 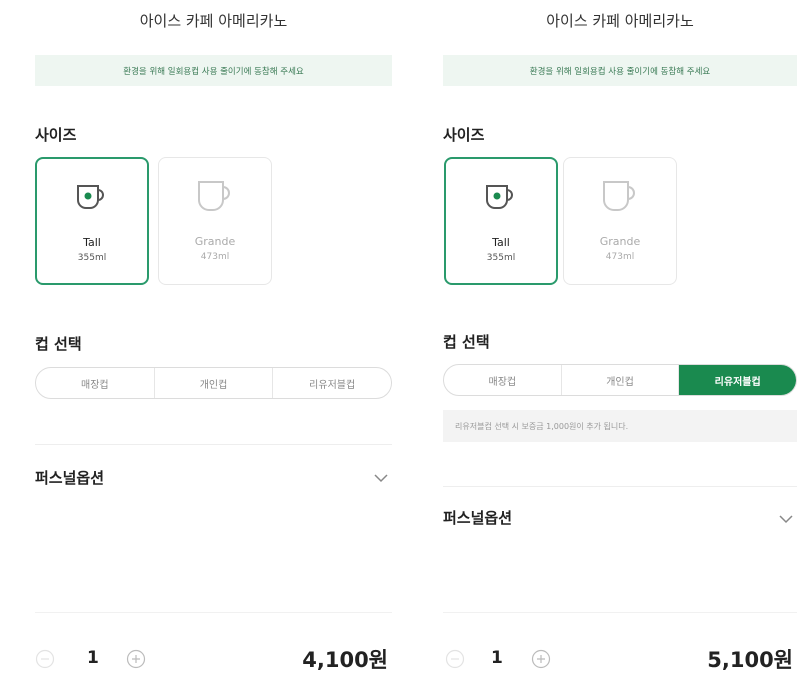 What do you see at coordinates (620, 426) in the screenshot?
I see `reusable-cup-note: 리유저블컵 선택 시 보증금 1,000원이 추가 됩니다.` at bounding box center [620, 426].